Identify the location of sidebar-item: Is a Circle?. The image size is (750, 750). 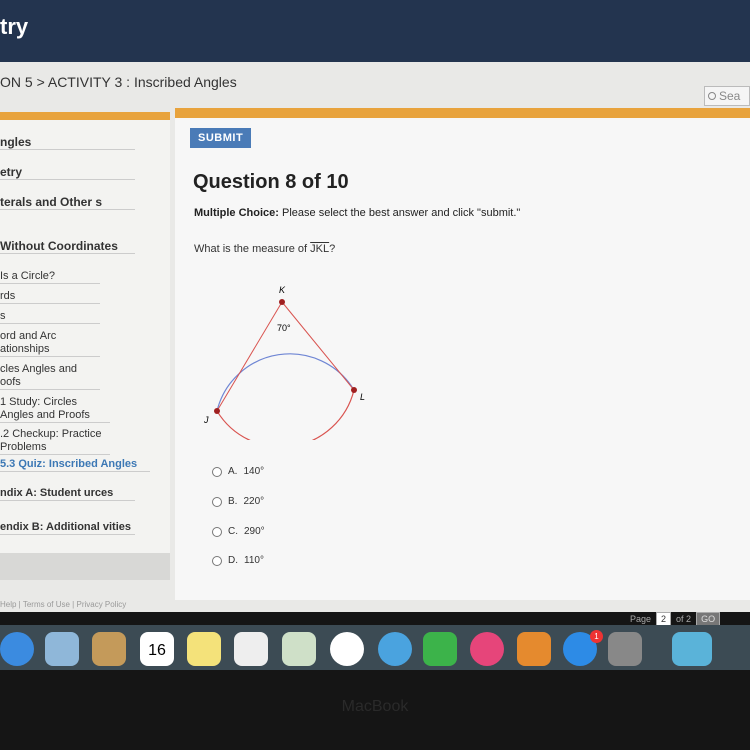
(50, 277).